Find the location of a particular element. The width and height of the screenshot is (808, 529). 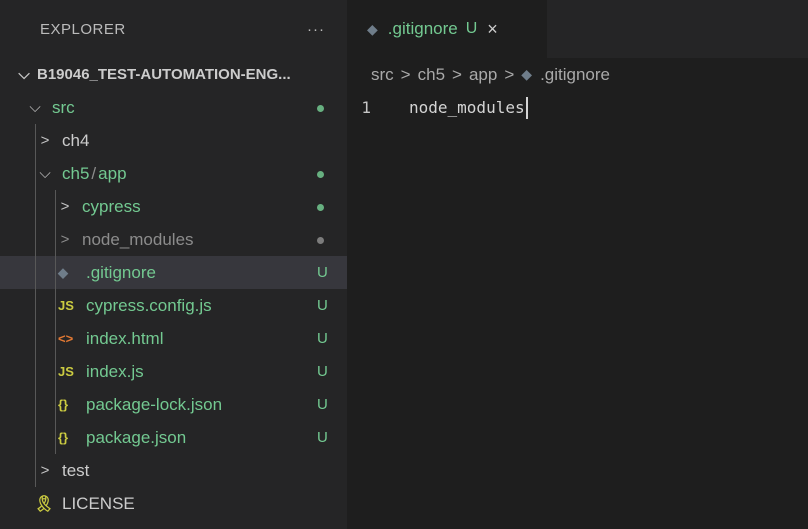

tree-item-ch4: > ch4 is located at coordinates (173, 140).